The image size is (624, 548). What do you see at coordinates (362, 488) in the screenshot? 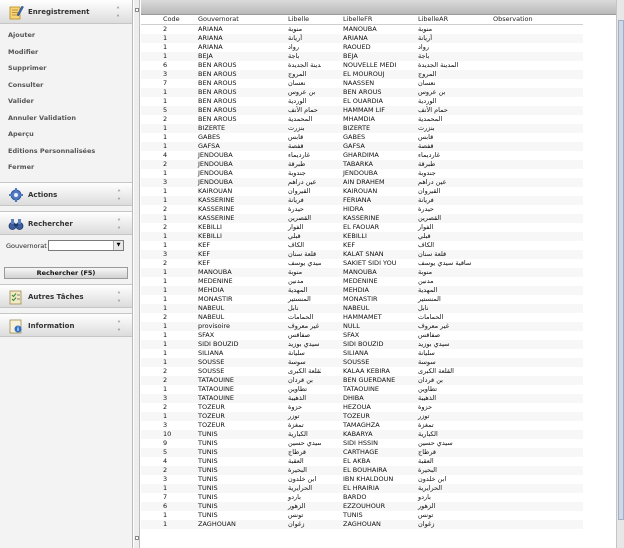
I see `table-row: 1 TUNIS الحرايرية EL HRAIRIA الحرايرية` at bounding box center [362, 488].